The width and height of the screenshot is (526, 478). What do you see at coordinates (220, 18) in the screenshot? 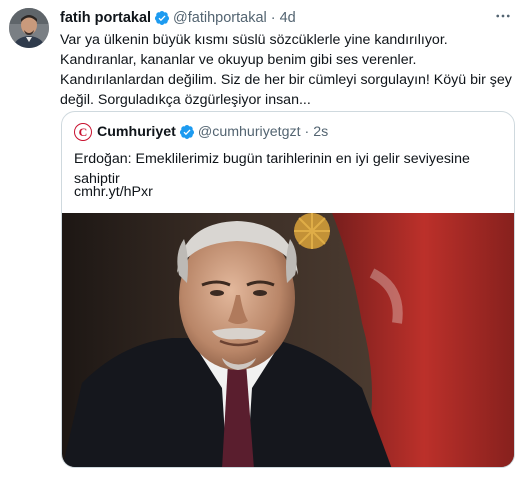
I see `author-handle: @fatihportakal` at bounding box center [220, 18].